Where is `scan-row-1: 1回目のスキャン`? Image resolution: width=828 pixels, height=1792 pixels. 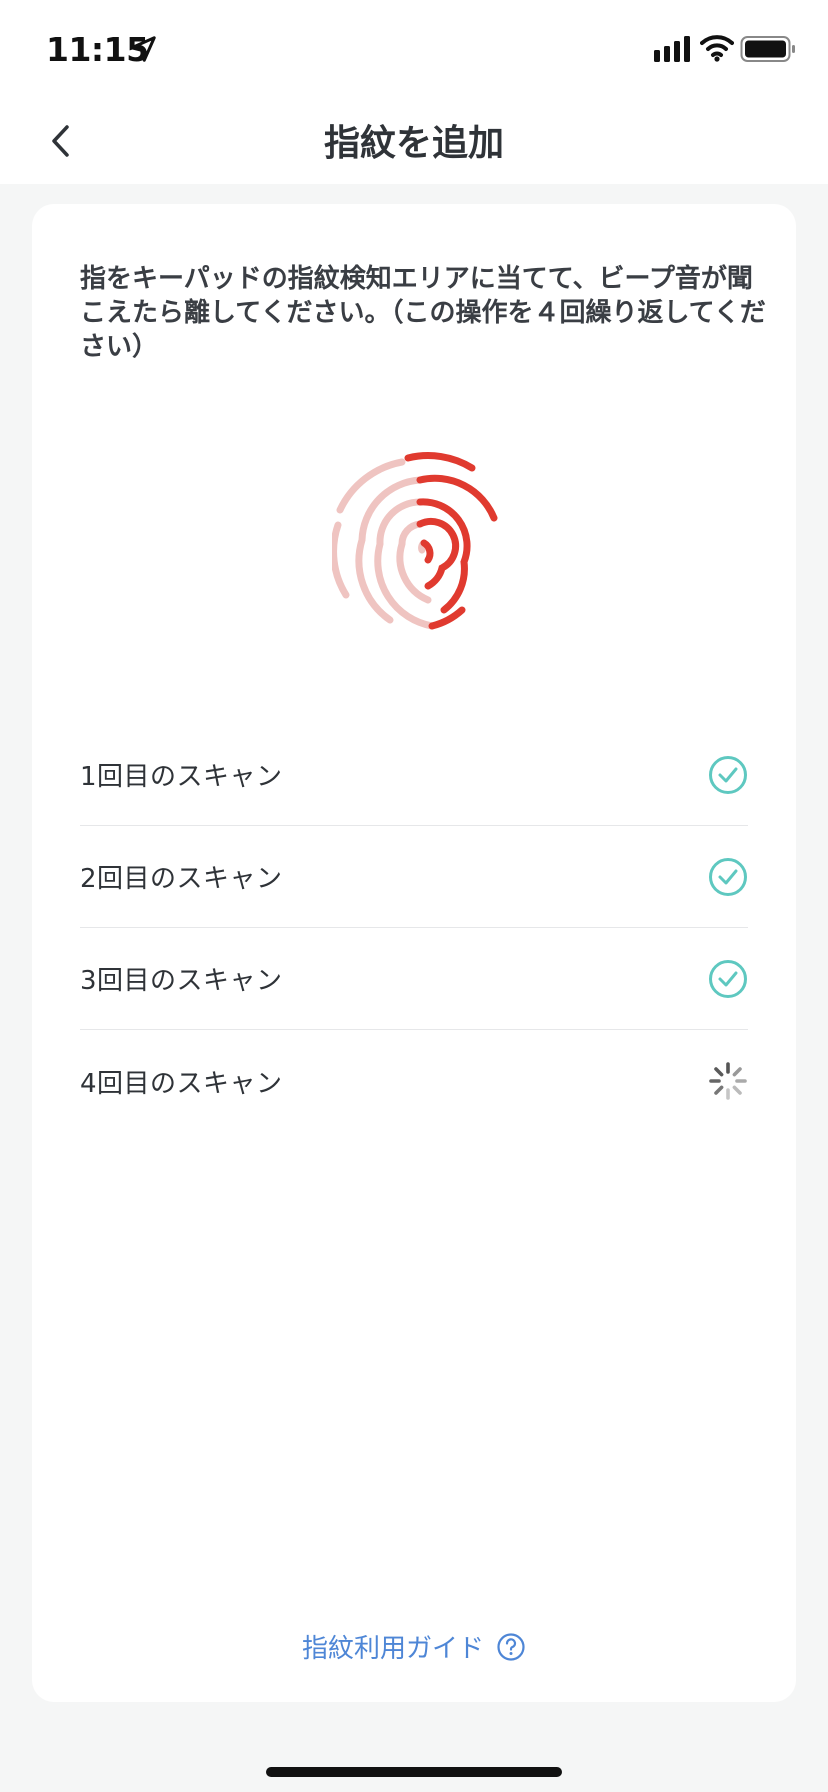 scan-row-1: 1回目のスキャン is located at coordinates (414, 775).